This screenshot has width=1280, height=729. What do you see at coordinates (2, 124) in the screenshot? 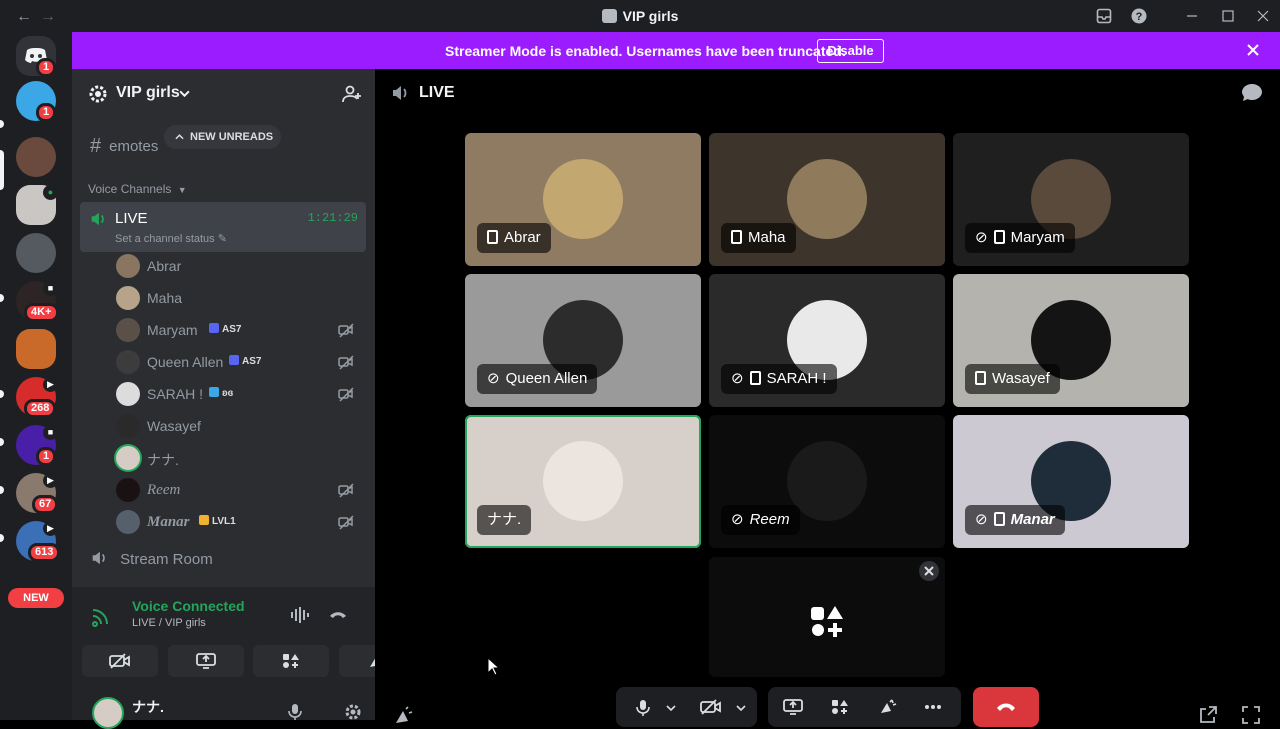
I see `unread-pip` at bounding box center [2, 124].